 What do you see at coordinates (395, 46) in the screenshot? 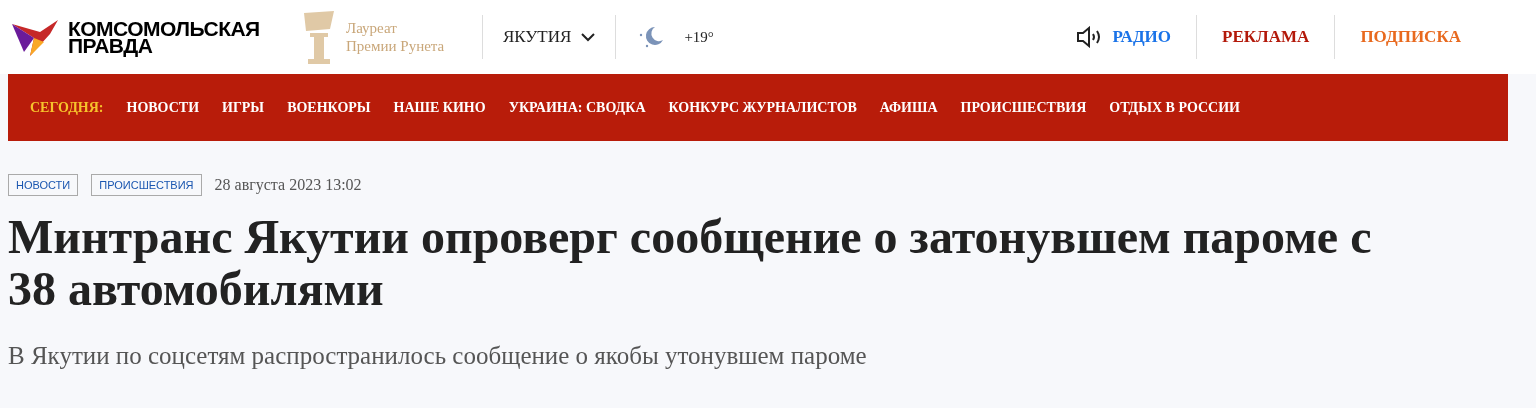
I see `award-text: Премии Рунета` at bounding box center [395, 46].